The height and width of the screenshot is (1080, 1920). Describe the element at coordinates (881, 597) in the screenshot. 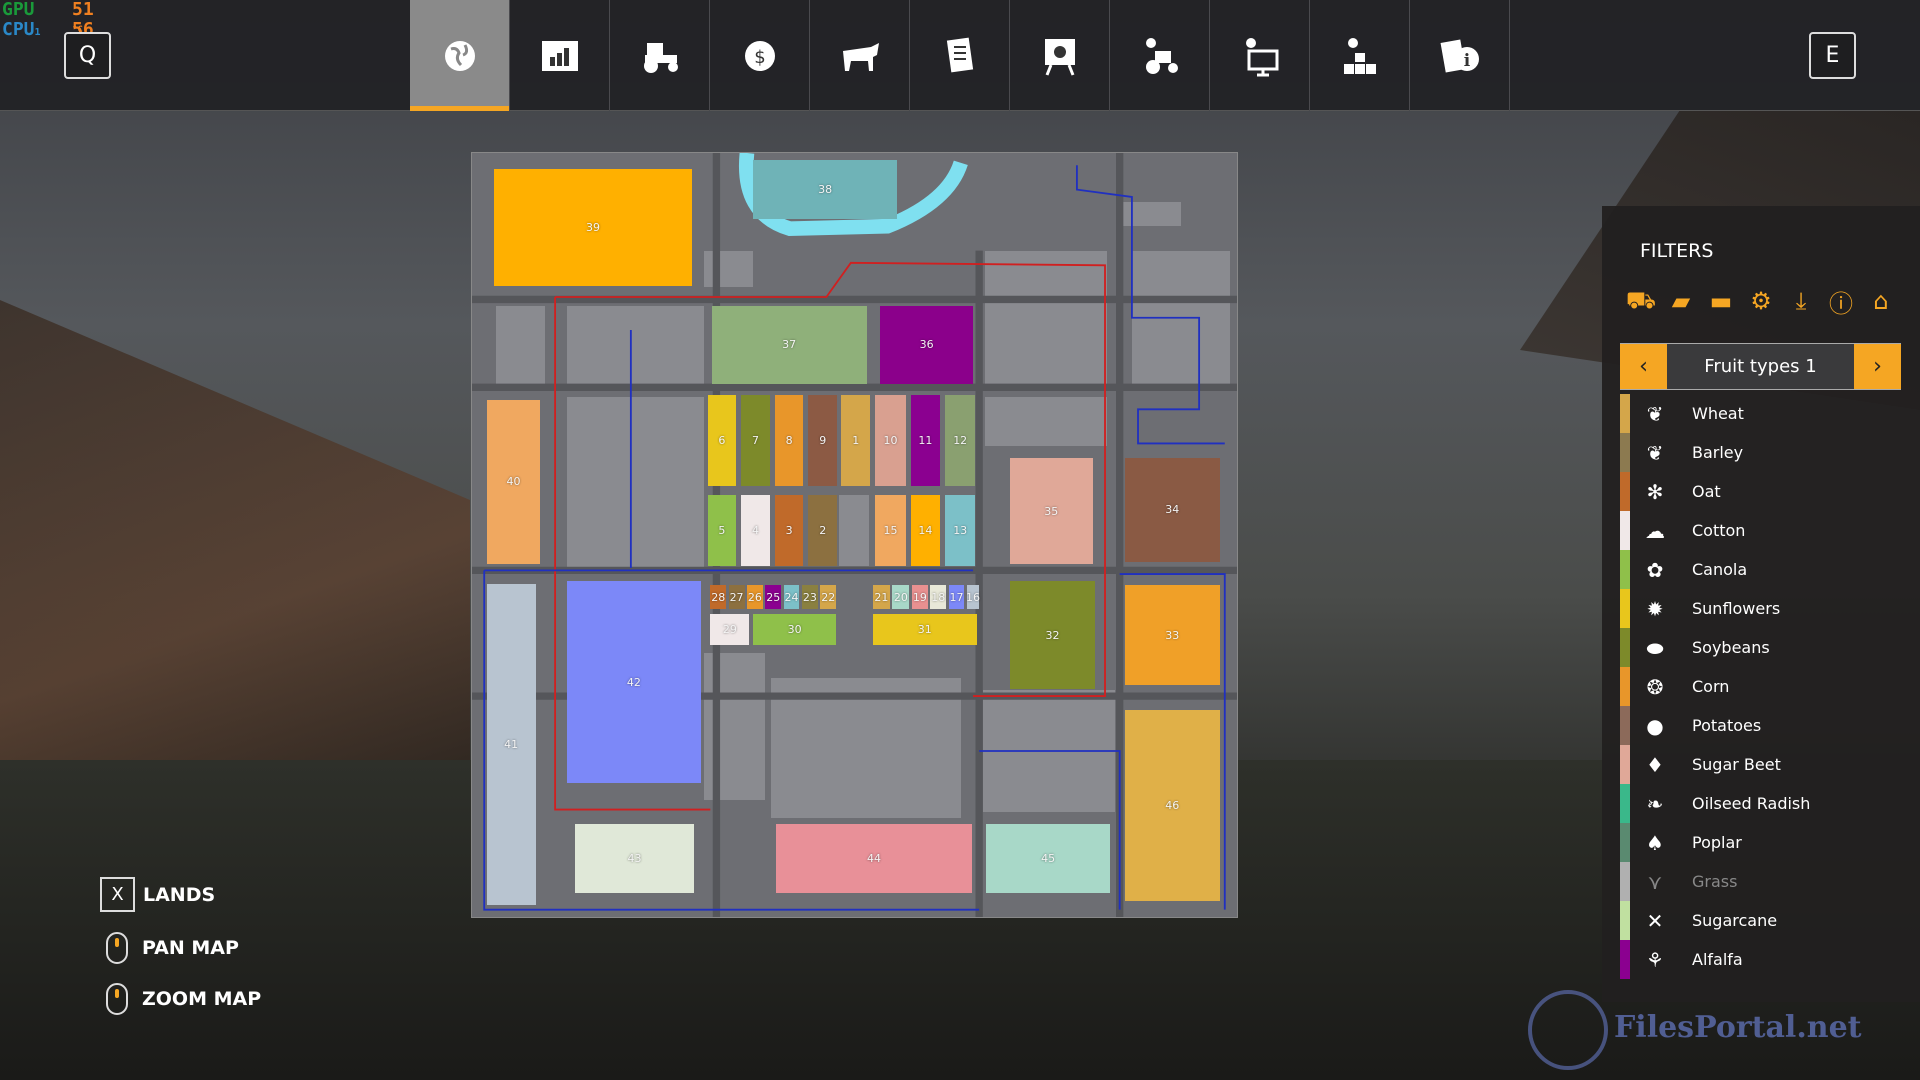

I see `field-21: 21` at that location.